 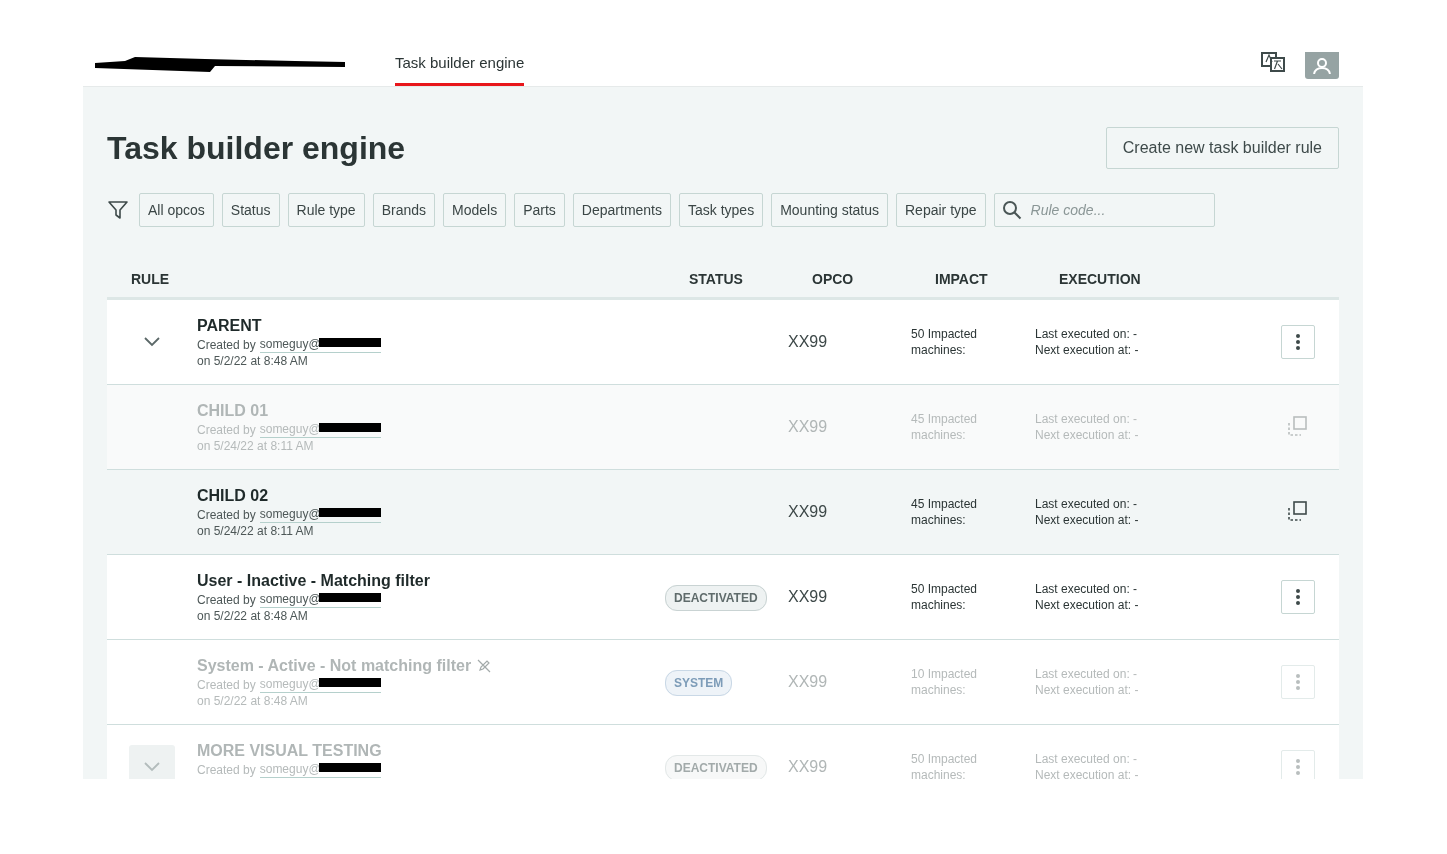 I want to click on user-icon, so click(x=1322, y=65).